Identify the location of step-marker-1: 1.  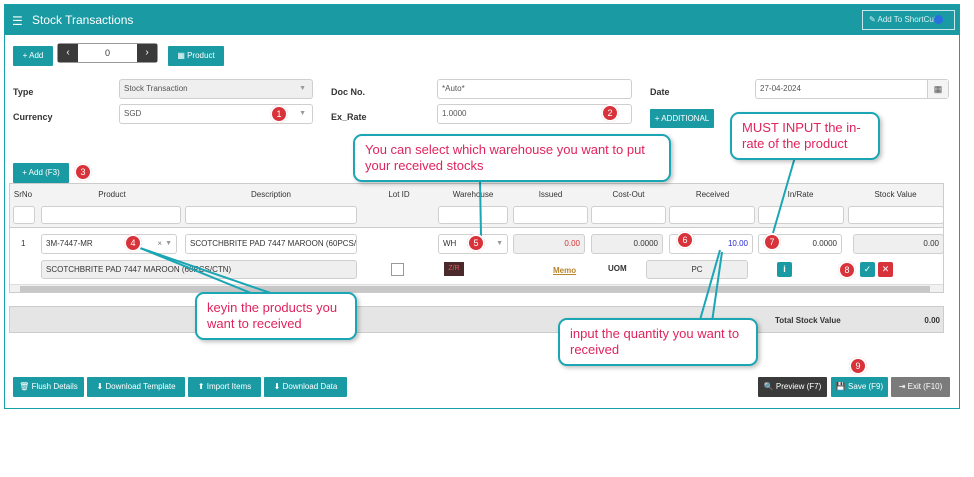
(279, 114).